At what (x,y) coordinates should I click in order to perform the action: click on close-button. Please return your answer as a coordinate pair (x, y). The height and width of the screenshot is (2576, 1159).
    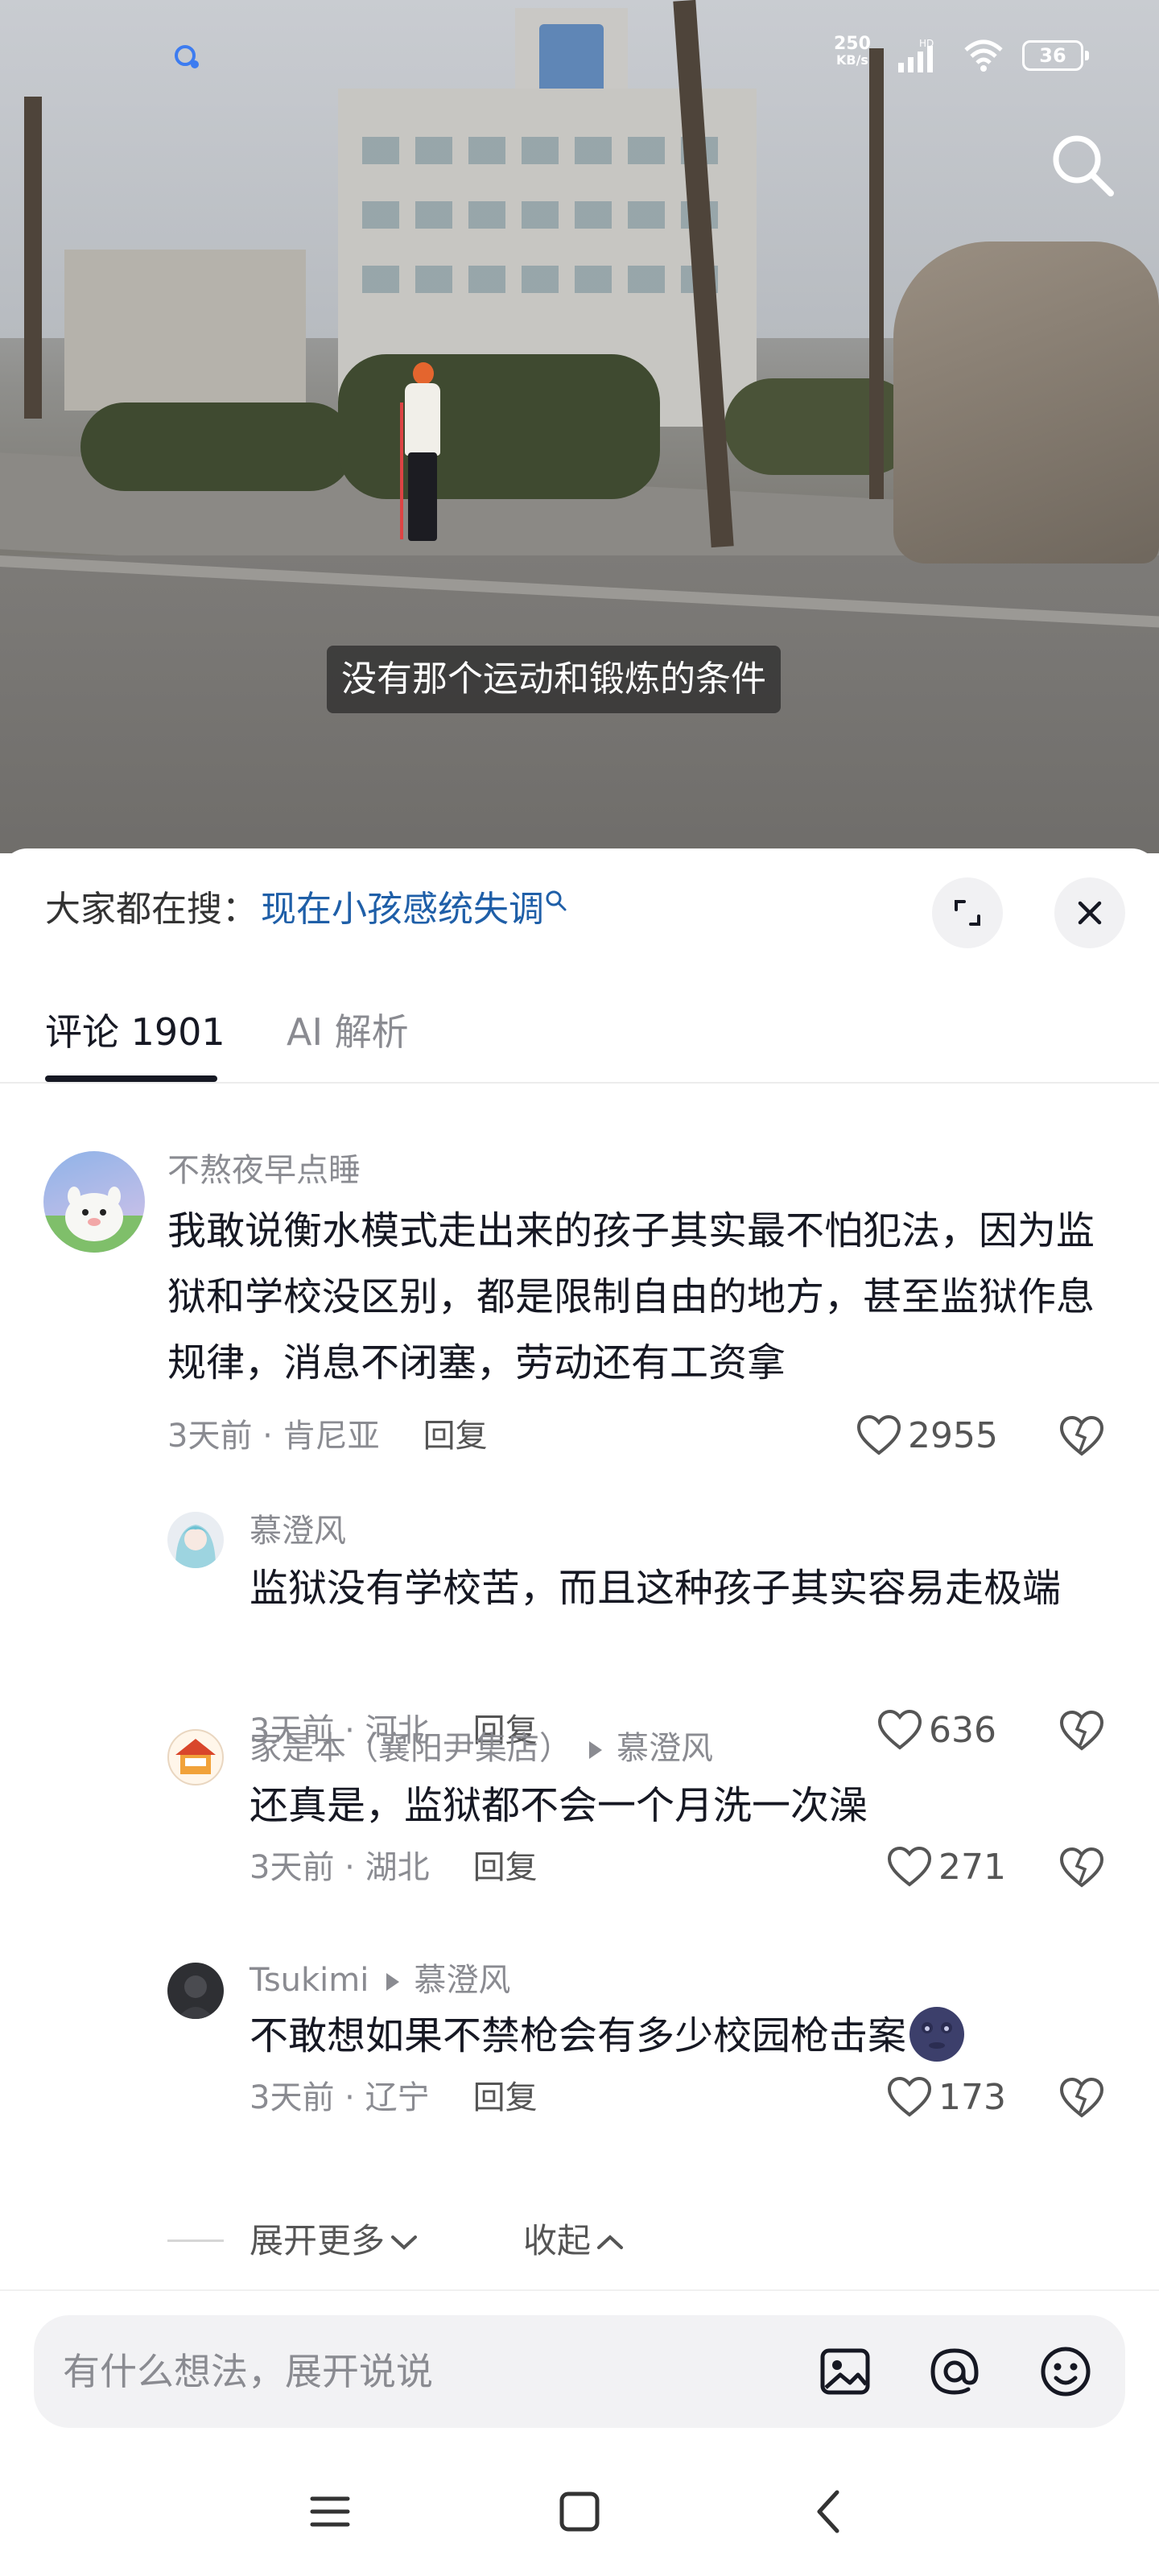
    Looking at the image, I should click on (1089, 912).